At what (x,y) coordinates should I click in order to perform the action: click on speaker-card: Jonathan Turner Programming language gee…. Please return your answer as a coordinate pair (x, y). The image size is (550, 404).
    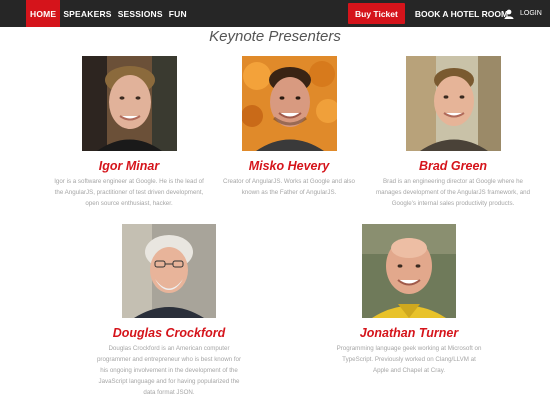
    Looking at the image, I should click on (409, 300).